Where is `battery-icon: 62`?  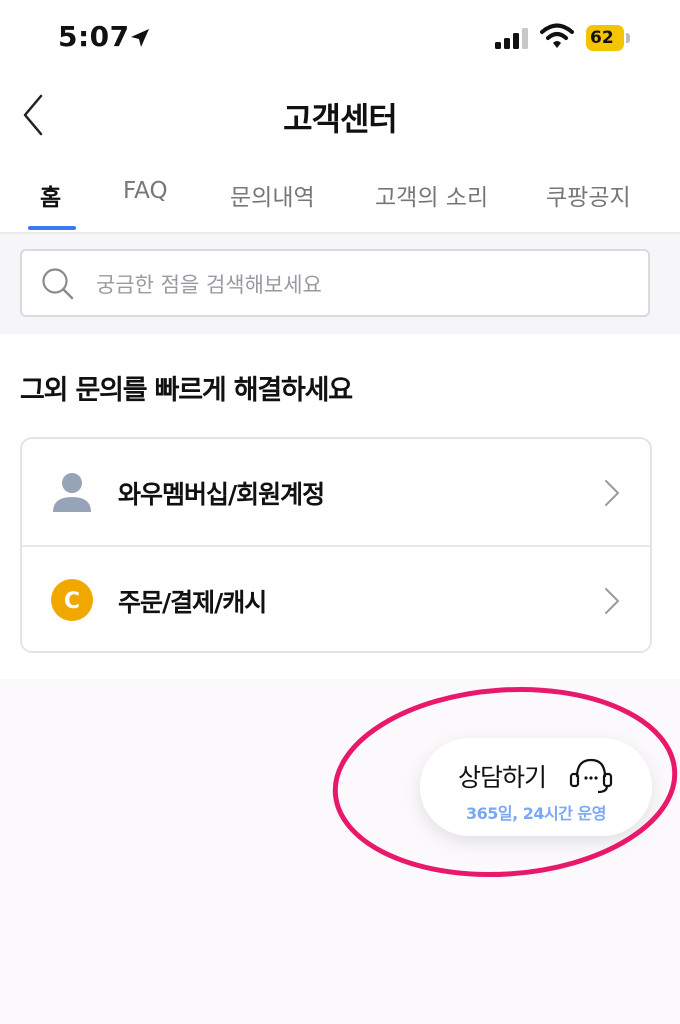
battery-icon: 62 is located at coordinates (608, 38).